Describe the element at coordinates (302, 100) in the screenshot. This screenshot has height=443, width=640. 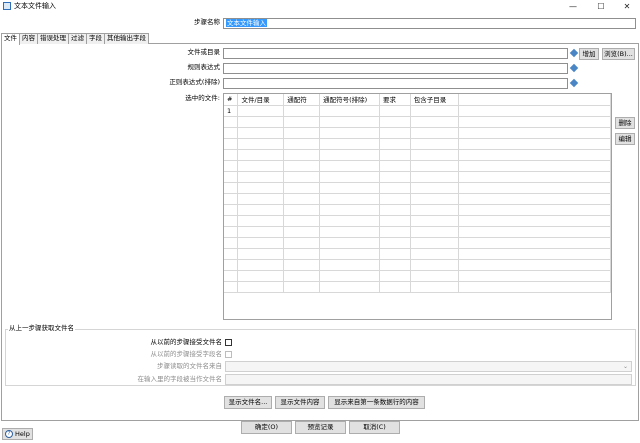
I see `column-header-wildcard: 通配符` at that location.